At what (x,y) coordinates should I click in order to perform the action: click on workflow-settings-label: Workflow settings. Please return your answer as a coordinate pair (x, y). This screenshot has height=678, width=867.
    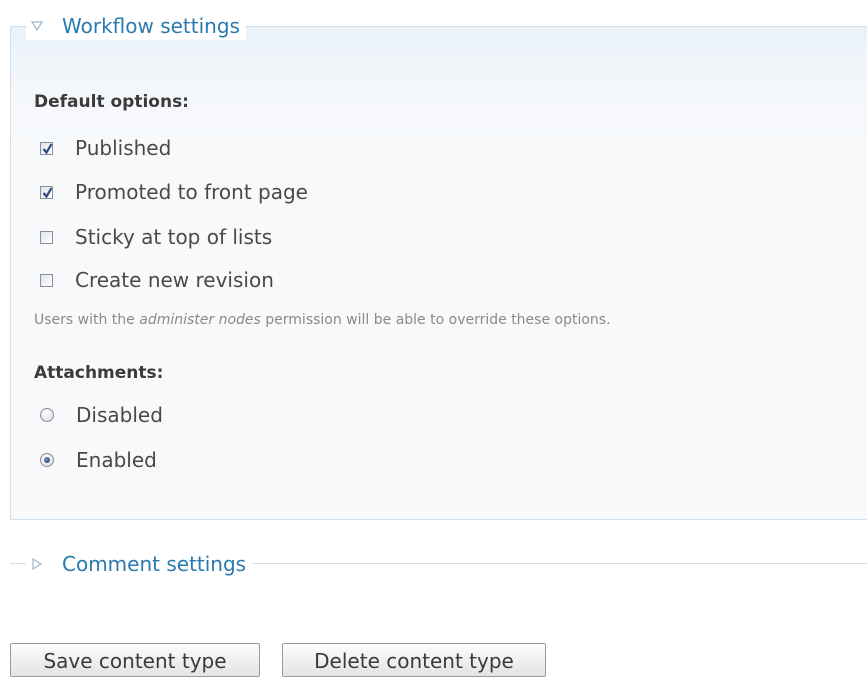
    Looking at the image, I should click on (151, 26).